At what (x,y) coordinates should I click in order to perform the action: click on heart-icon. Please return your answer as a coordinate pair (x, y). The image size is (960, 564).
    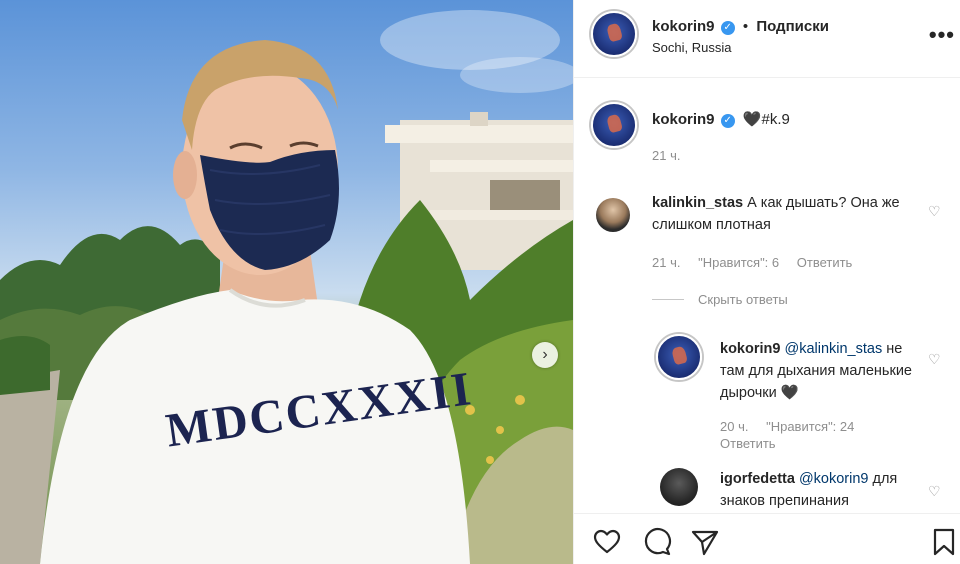
    Looking at the image, I should click on (607, 542).